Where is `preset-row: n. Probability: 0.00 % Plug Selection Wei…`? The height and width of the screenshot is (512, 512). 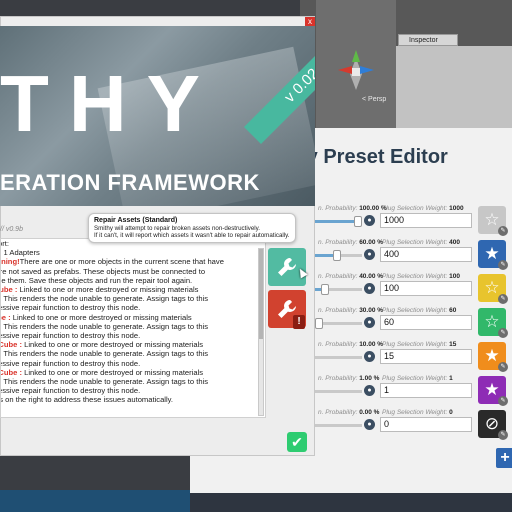 preset-row: n. Probability: 0.00 % Plug Selection Wei… is located at coordinates (406, 426).